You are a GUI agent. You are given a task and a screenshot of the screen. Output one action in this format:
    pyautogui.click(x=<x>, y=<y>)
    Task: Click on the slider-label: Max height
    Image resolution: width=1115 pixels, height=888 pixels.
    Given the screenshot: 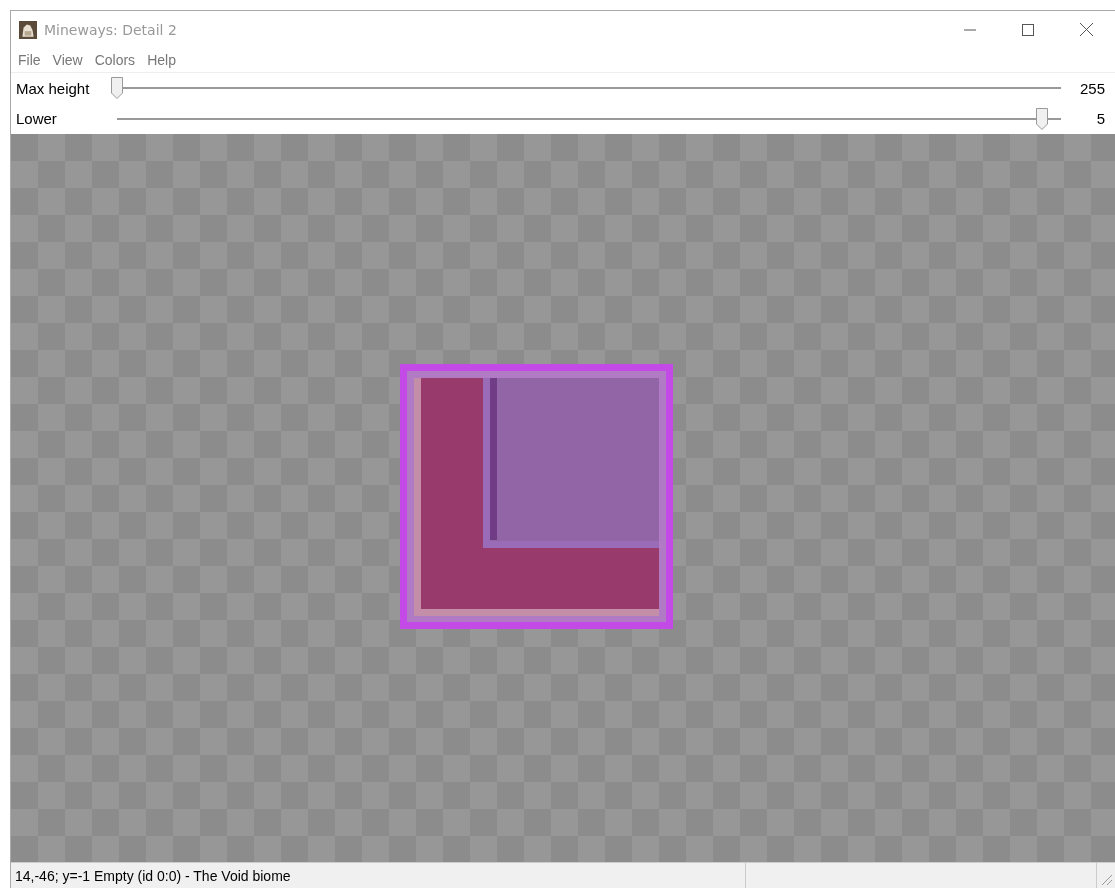 What is the action you would take?
    pyautogui.click(x=53, y=88)
    